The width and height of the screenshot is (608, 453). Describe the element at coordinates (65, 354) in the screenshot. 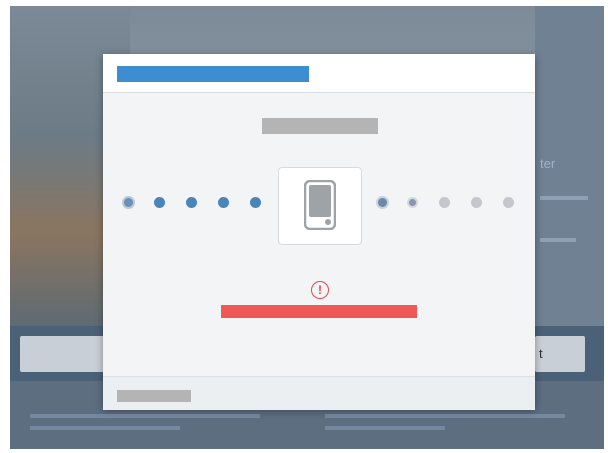

I see `background-button-left` at that location.